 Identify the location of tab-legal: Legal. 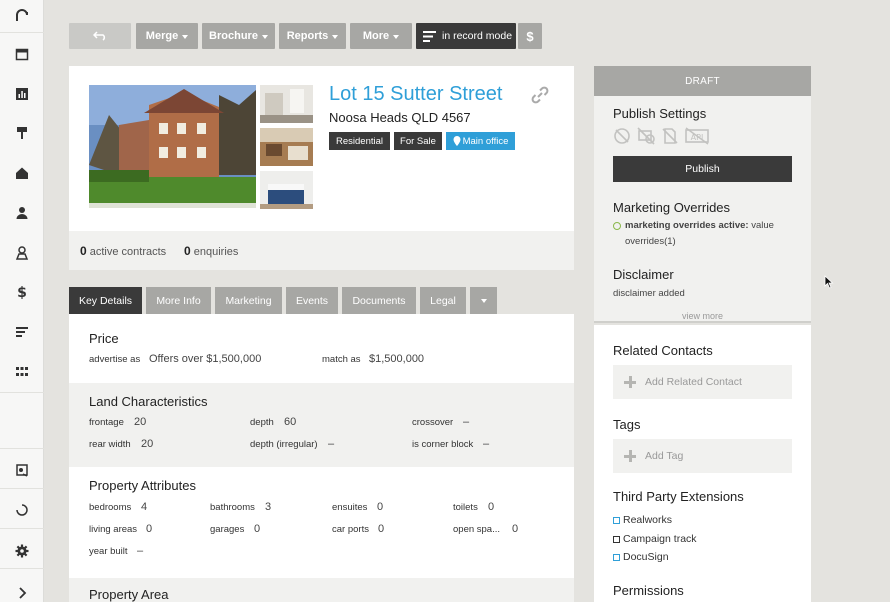
(443, 300).